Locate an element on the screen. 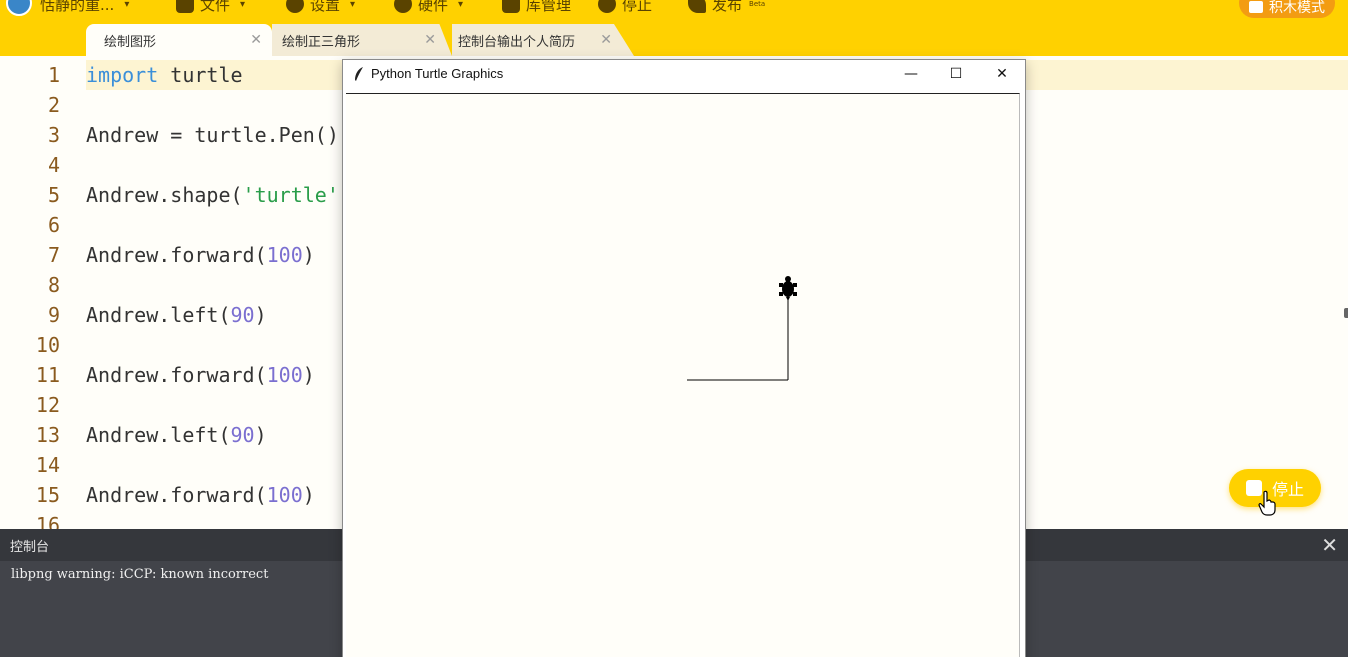  menu-settings-label: 设置 is located at coordinates (325, 7).